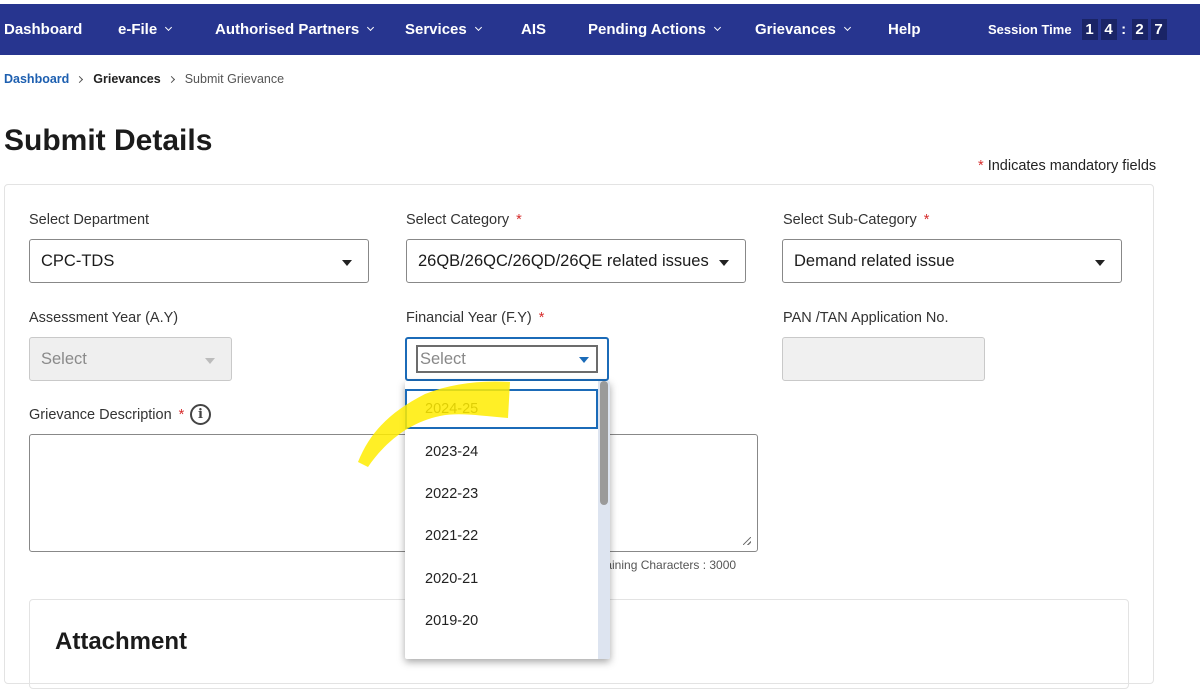  I want to click on label-text: Grievance Description, so click(100, 415).